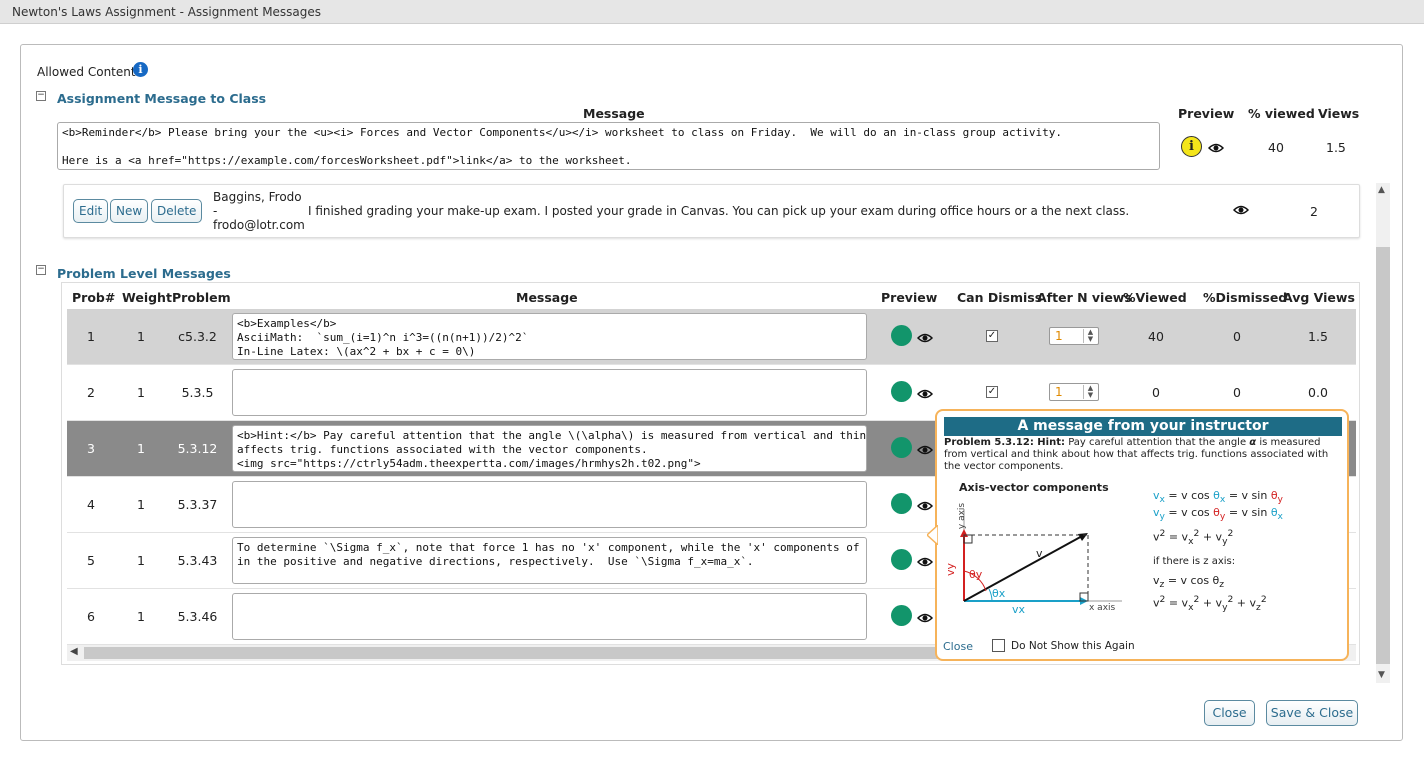 Image resolution: width=1424 pixels, height=775 pixels. I want to click on new-button: New, so click(129, 211).